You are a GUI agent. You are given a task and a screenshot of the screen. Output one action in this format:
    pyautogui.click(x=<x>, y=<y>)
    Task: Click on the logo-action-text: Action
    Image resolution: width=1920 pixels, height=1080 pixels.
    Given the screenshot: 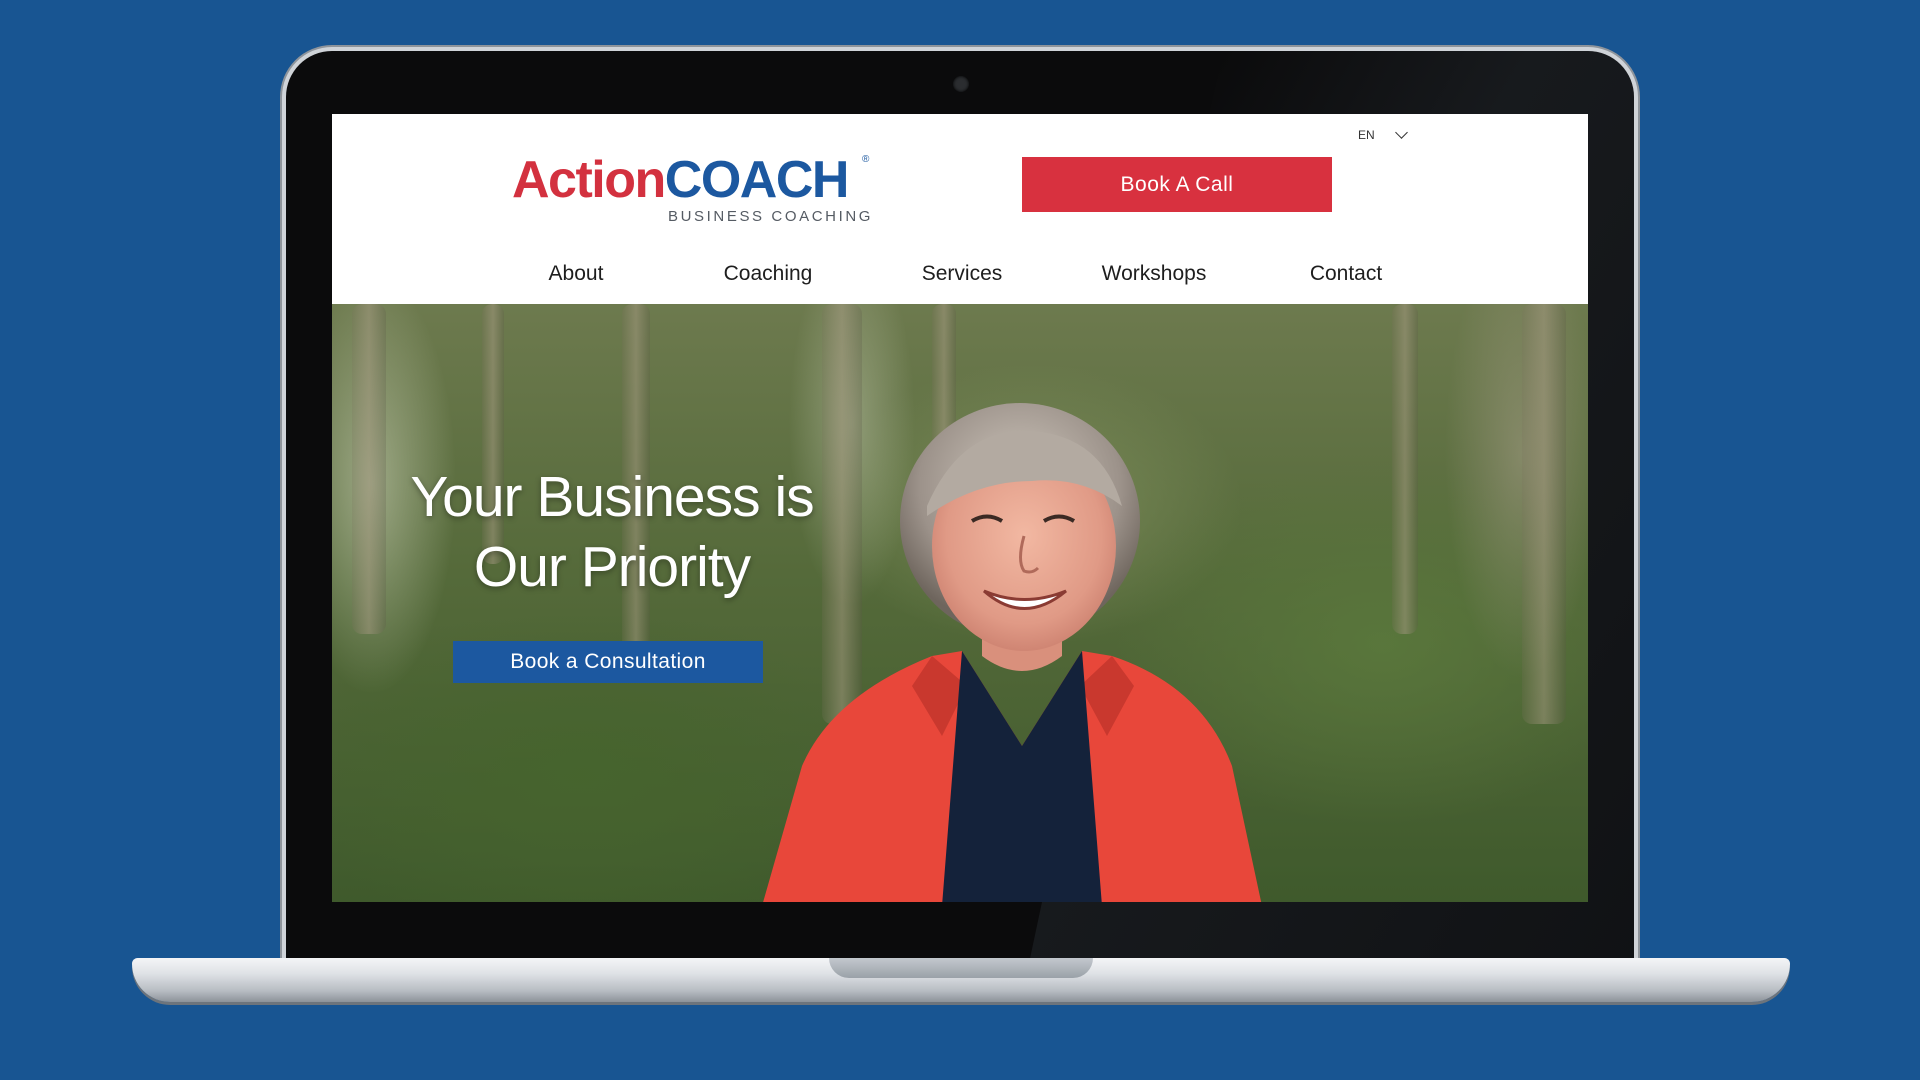 What is the action you would take?
    pyautogui.click(x=589, y=180)
    